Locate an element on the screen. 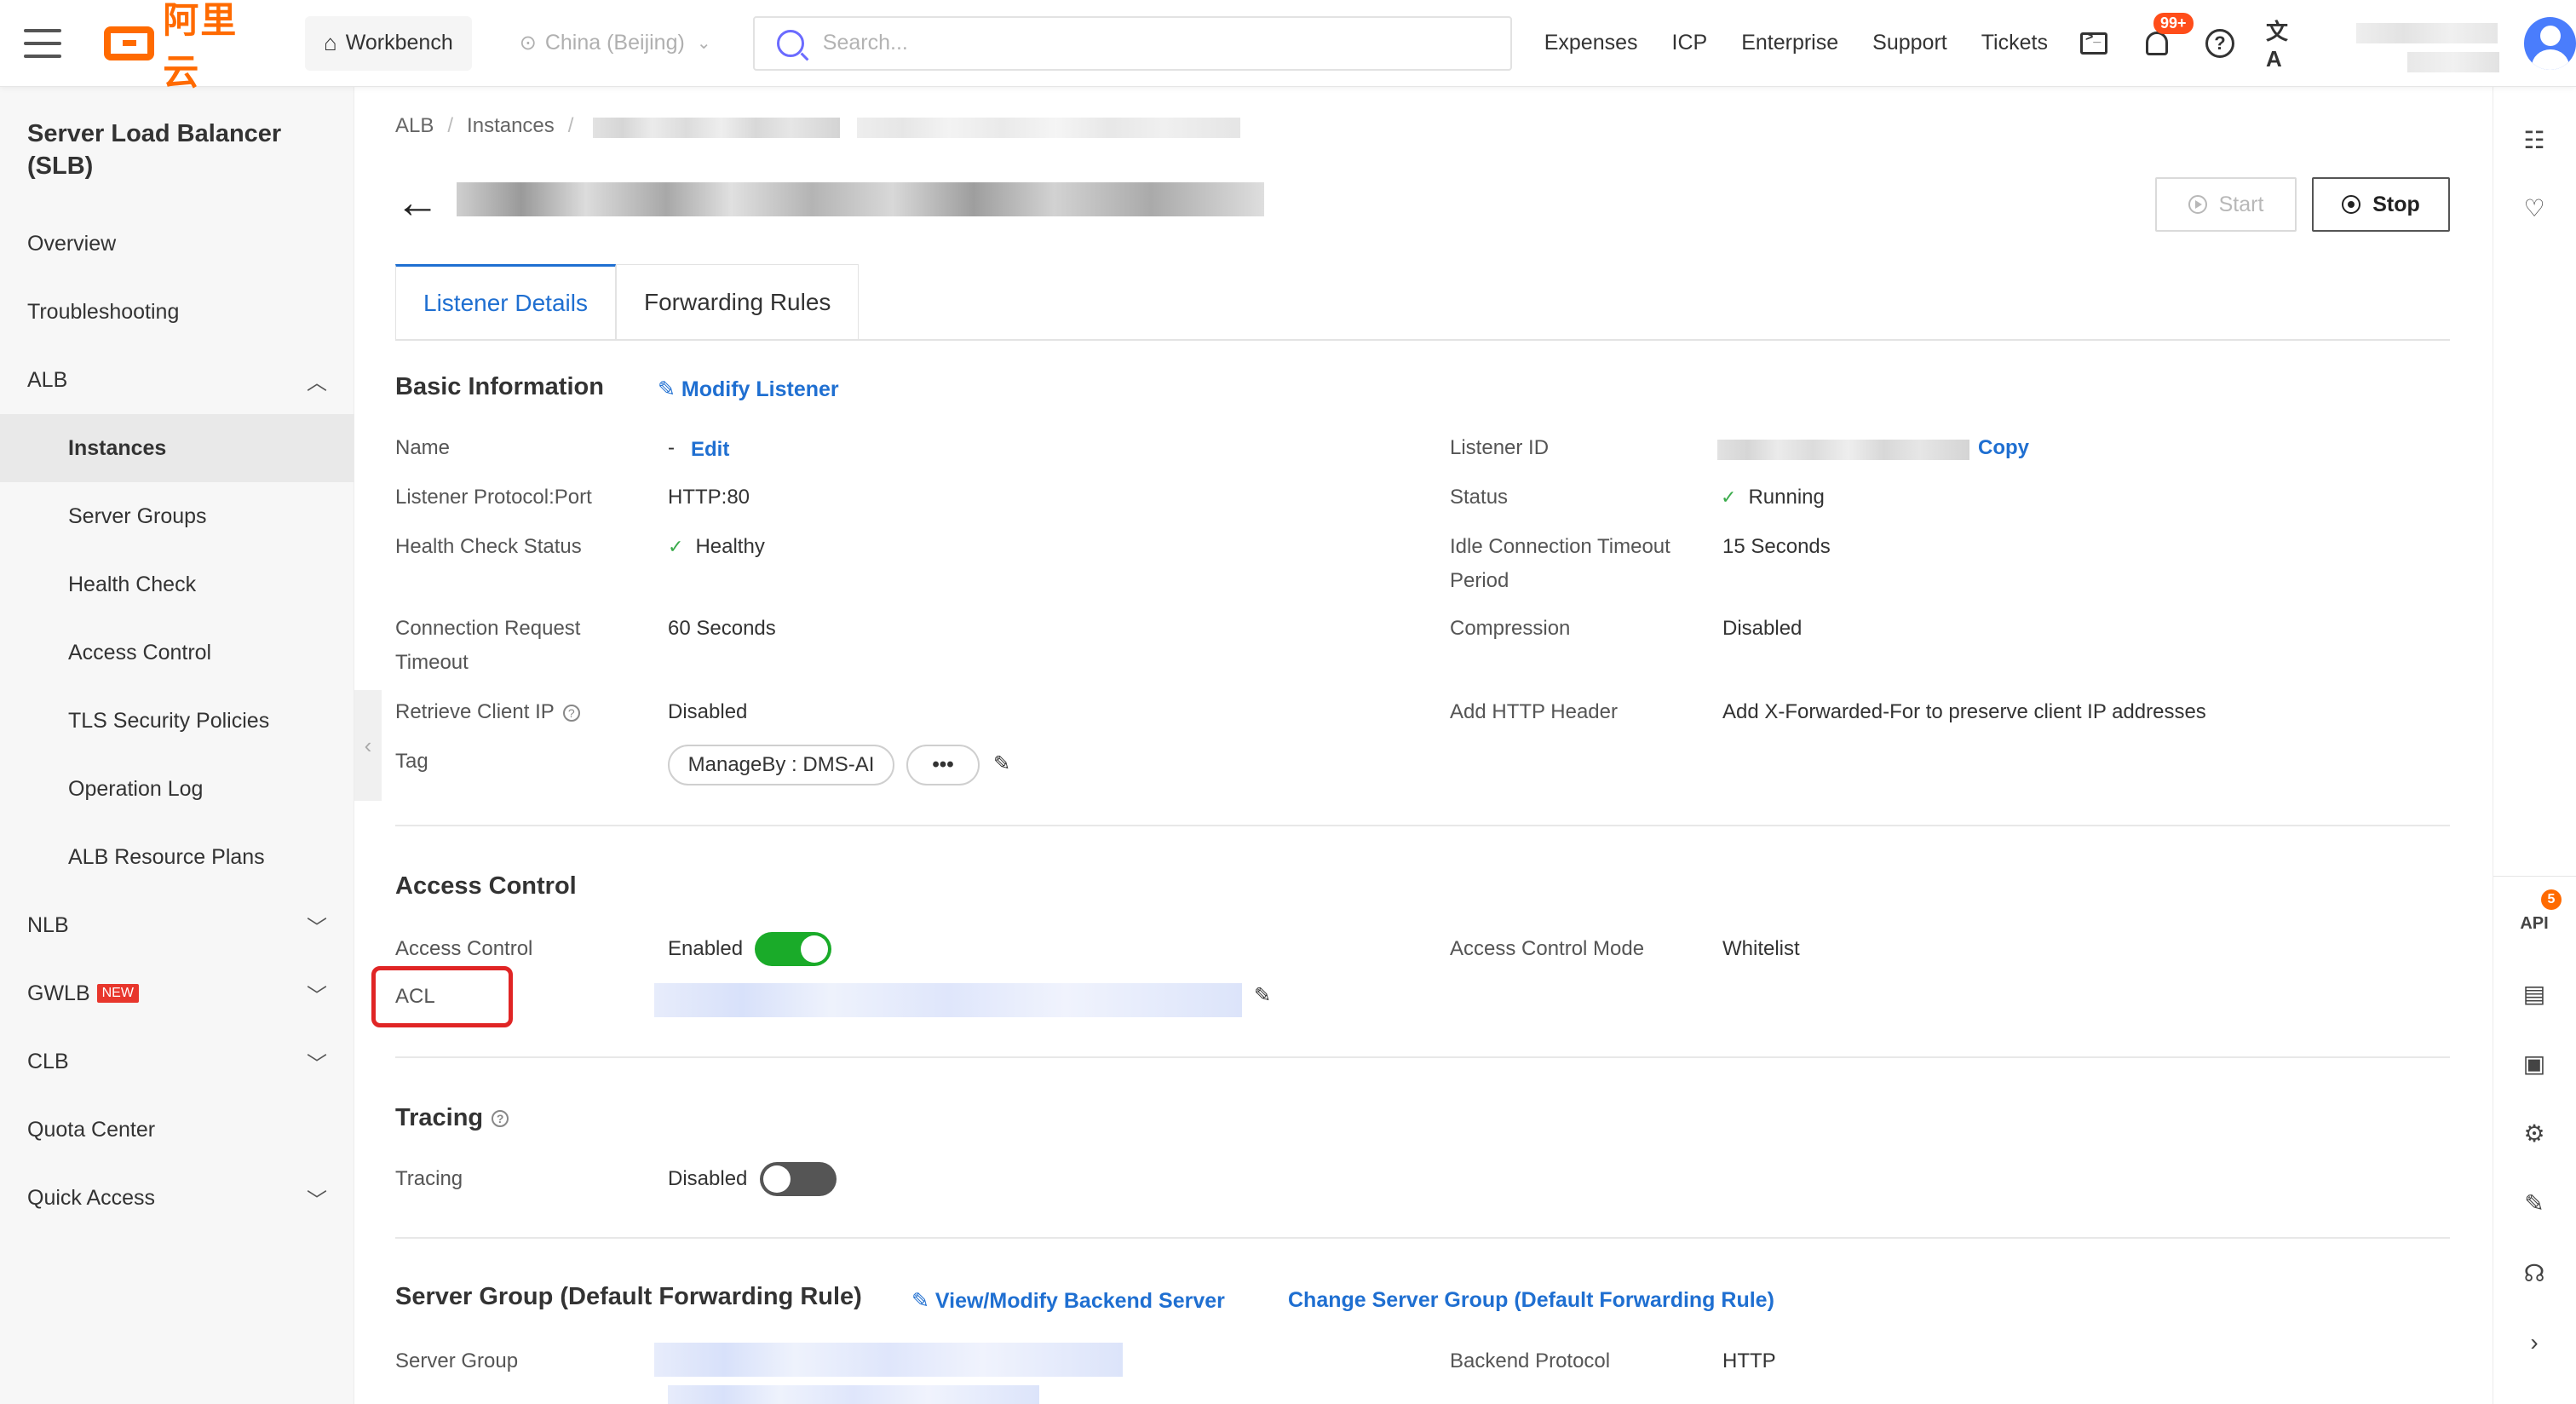  tab-listener-details: Listener Details is located at coordinates (505, 301).